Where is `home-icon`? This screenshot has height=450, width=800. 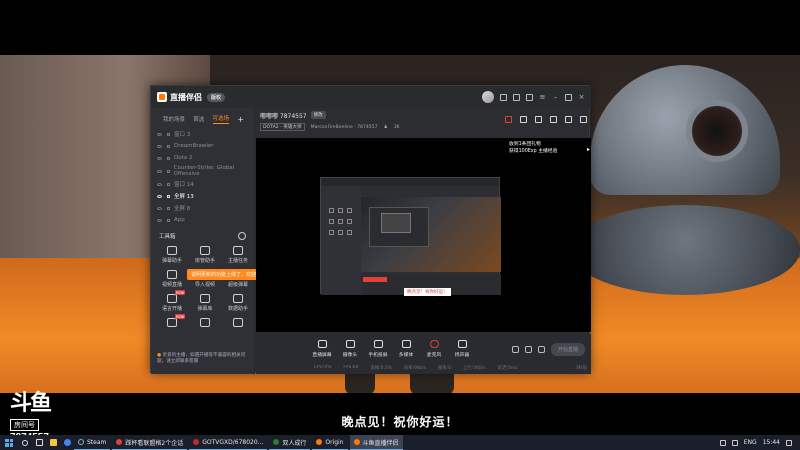
home-icon is located at coordinates (553, 119).